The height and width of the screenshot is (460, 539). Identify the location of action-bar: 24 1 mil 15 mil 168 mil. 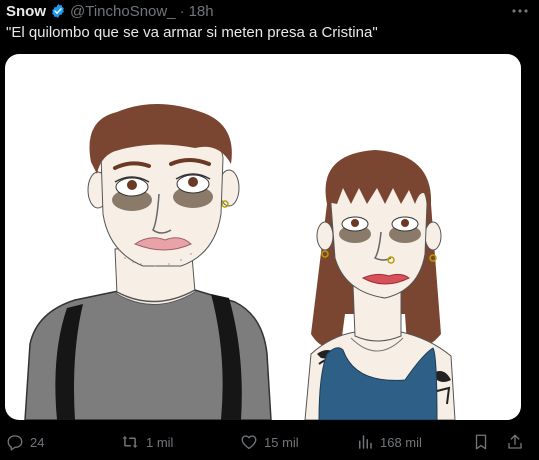
(269, 444).